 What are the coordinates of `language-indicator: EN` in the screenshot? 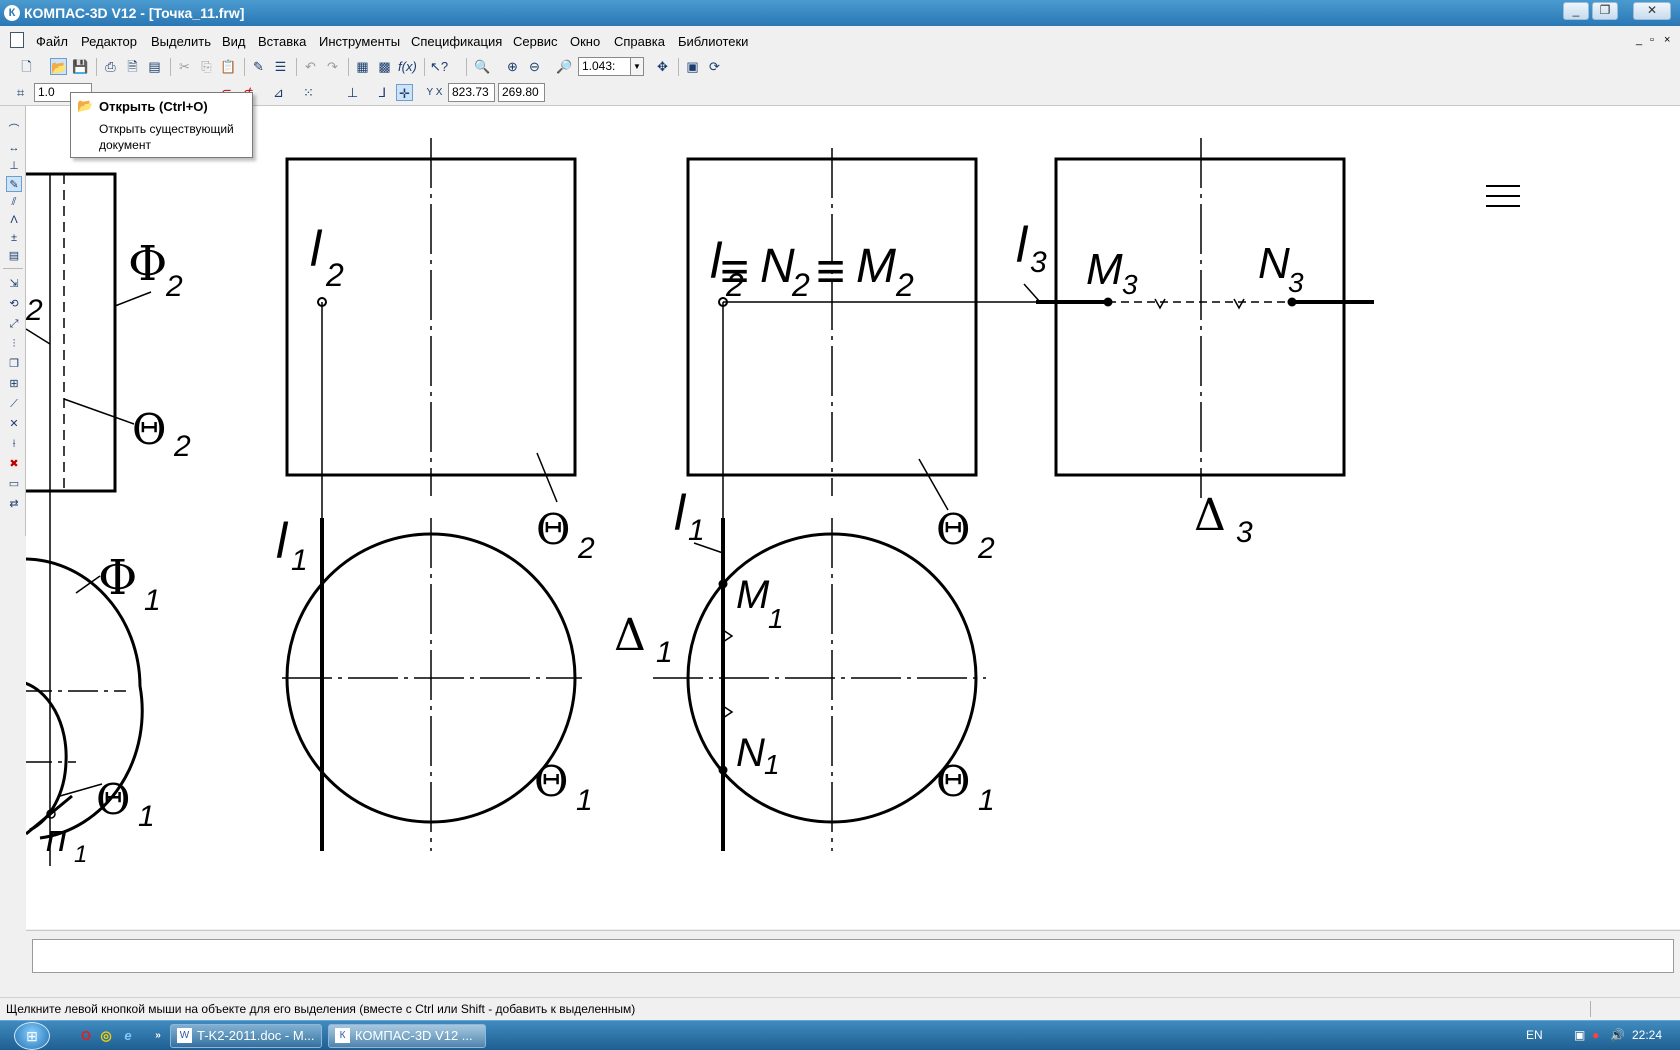 It's located at (1534, 1035).